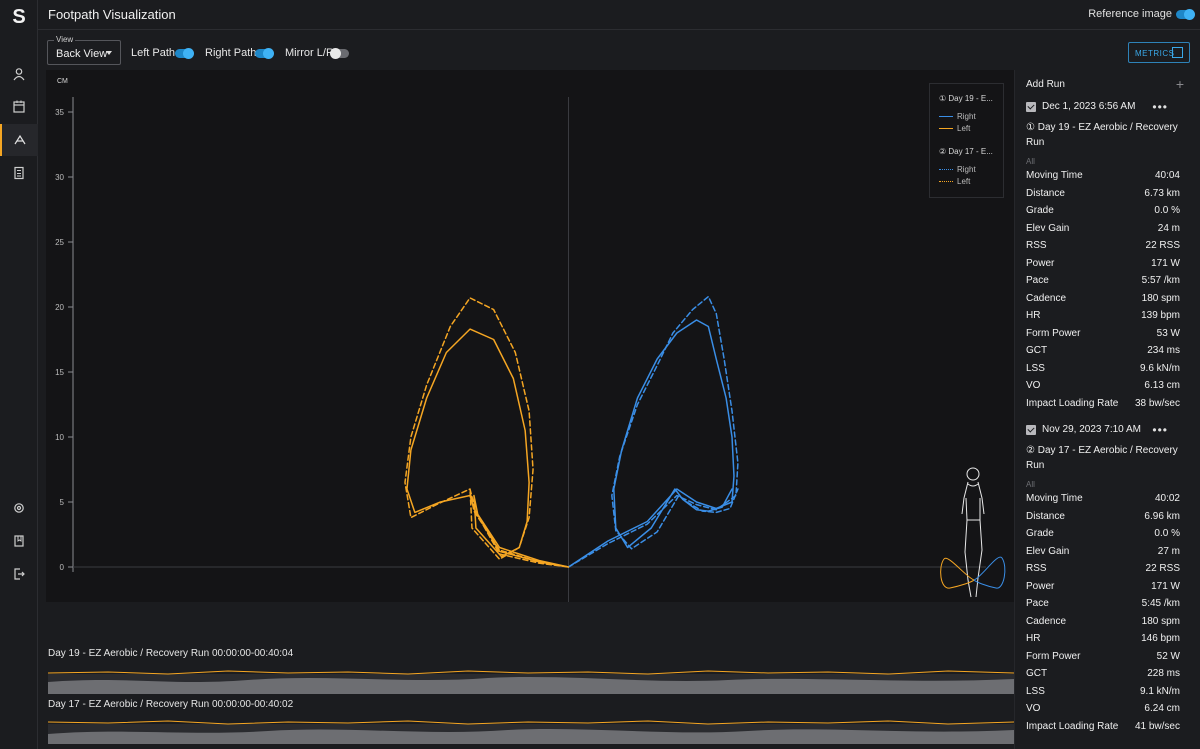 This screenshot has height=749, width=1200. I want to click on y-tick-label: 15, so click(59, 372).